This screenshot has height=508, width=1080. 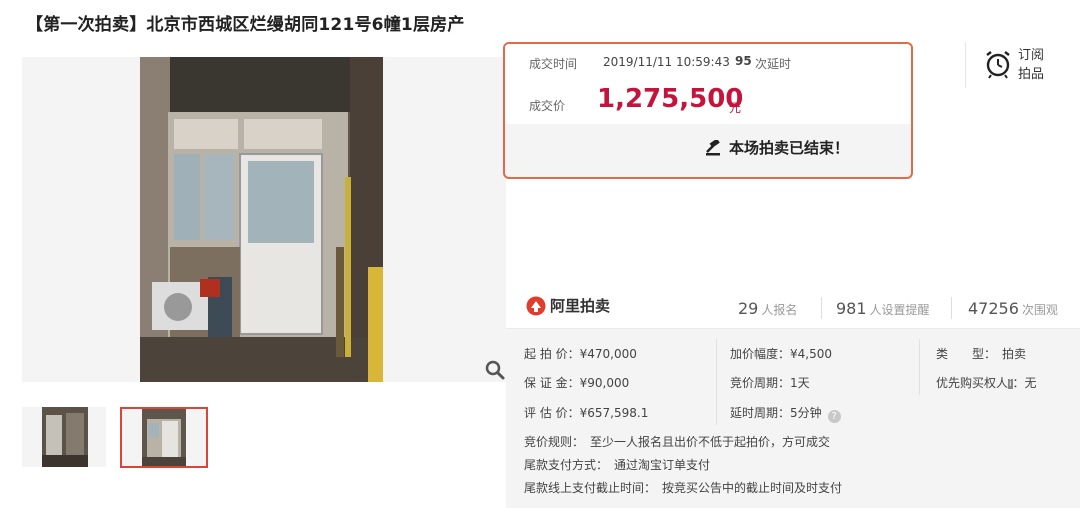 I want to click on final-price-label: 成交价, so click(x=547, y=106).